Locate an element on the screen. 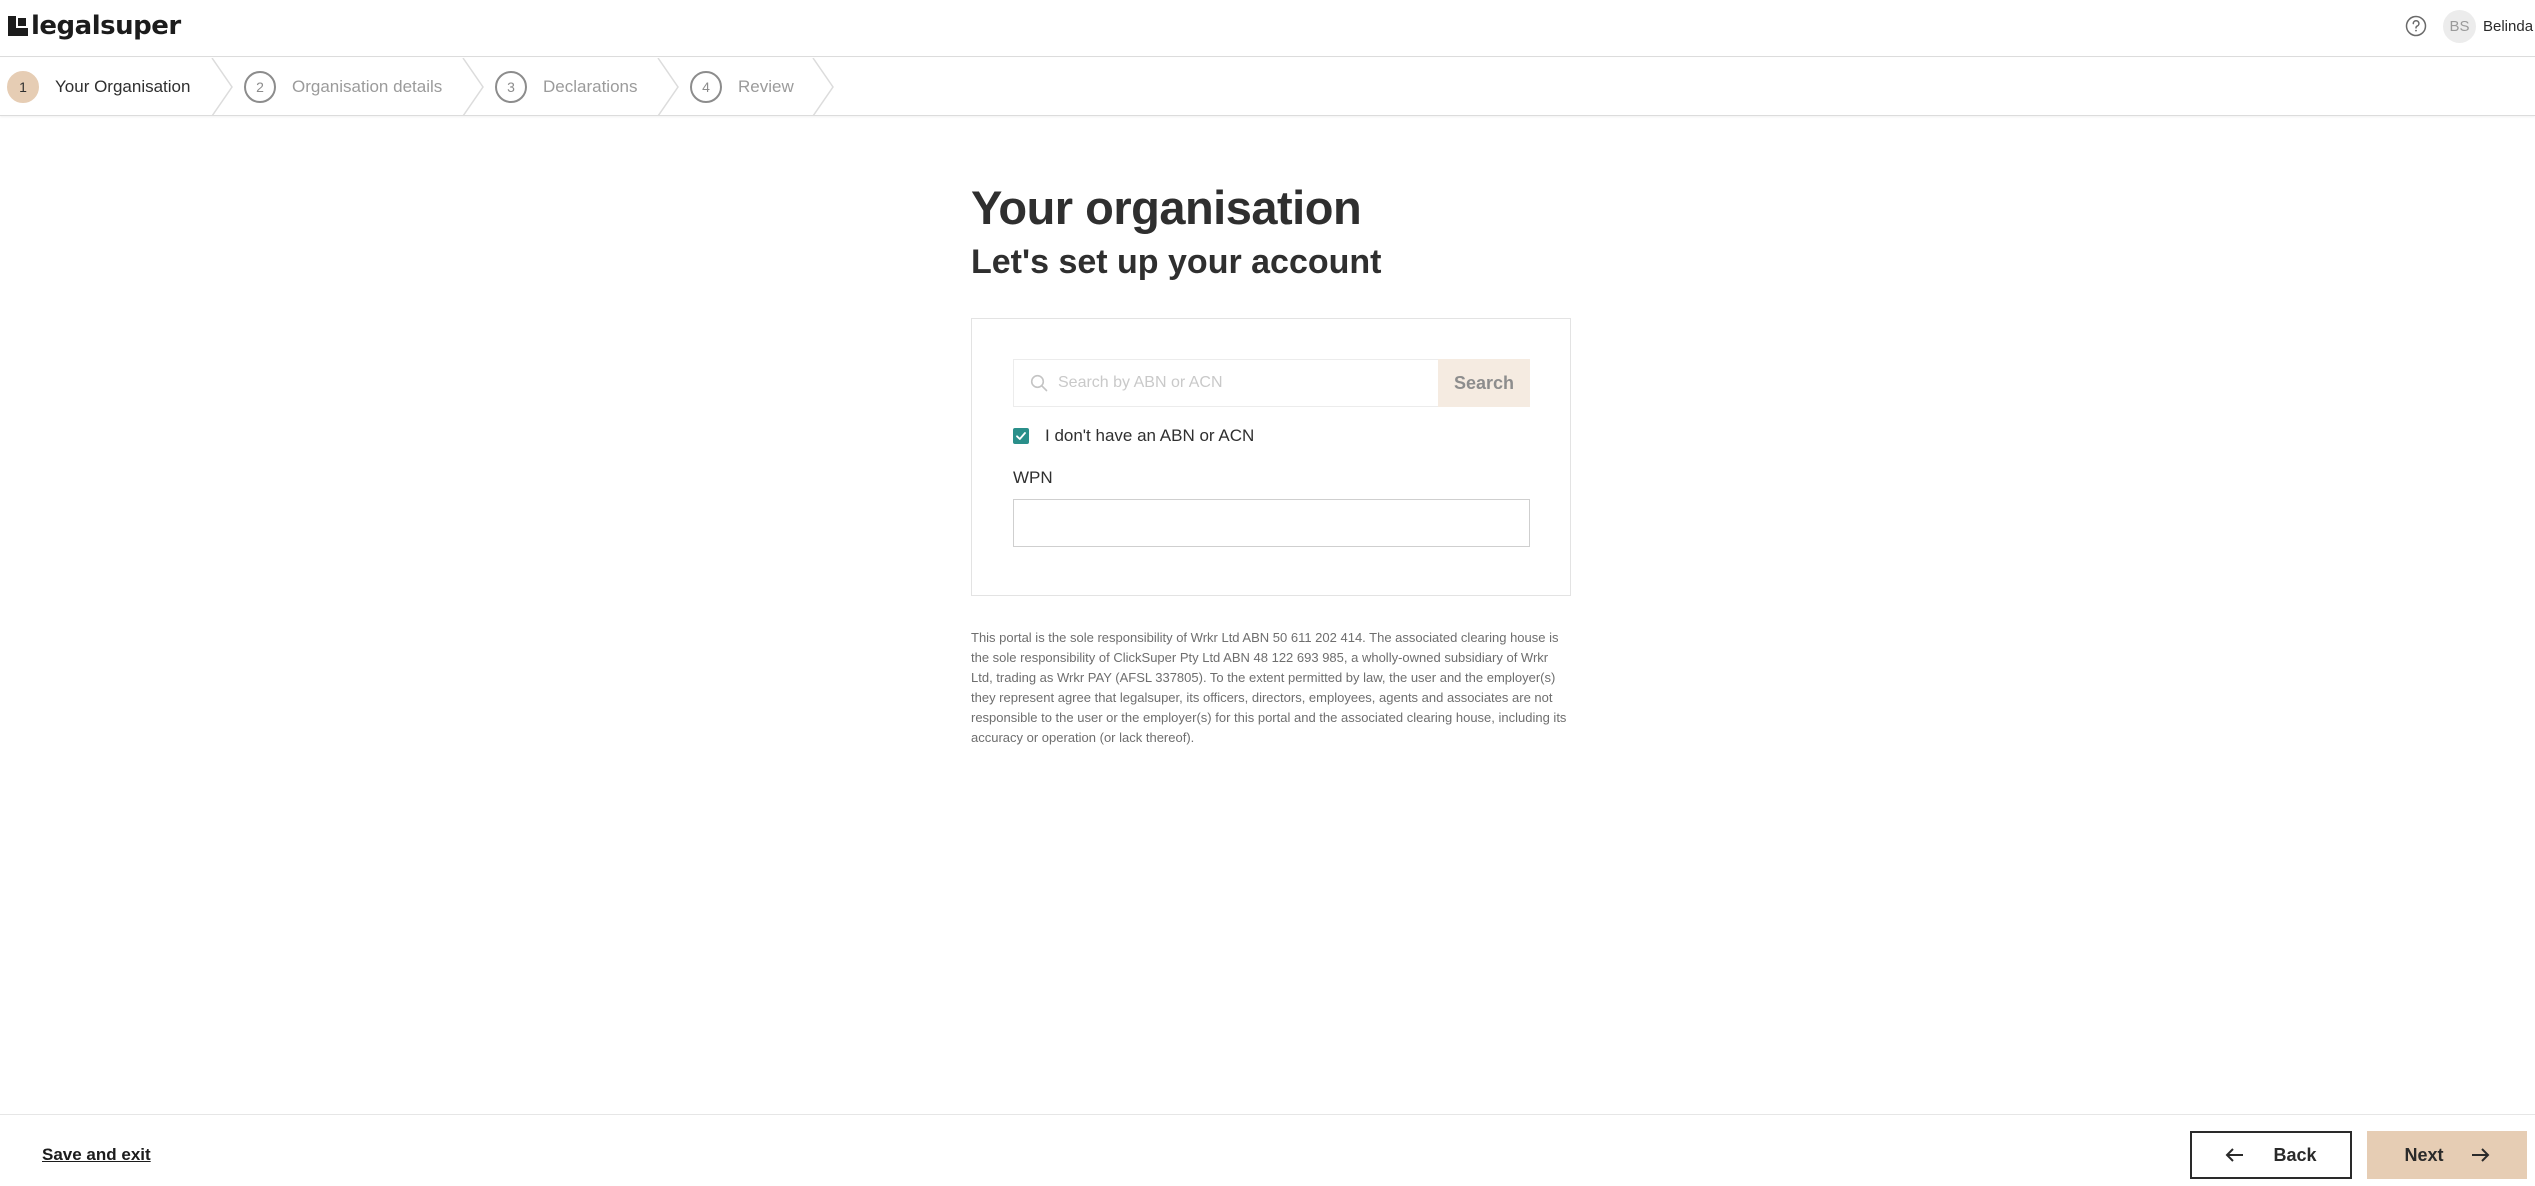  step-review: 4 Review is located at coordinates (742, 87).